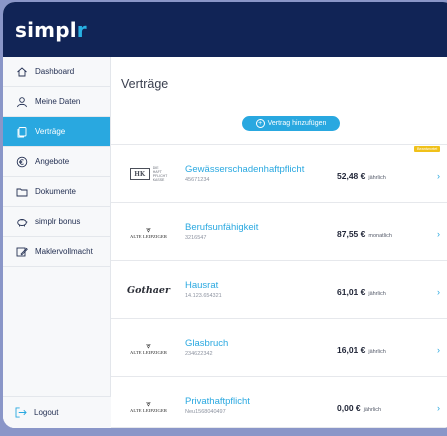  I want to click on sidebar-item-label: Maklervollmacht, so click(64, 251).